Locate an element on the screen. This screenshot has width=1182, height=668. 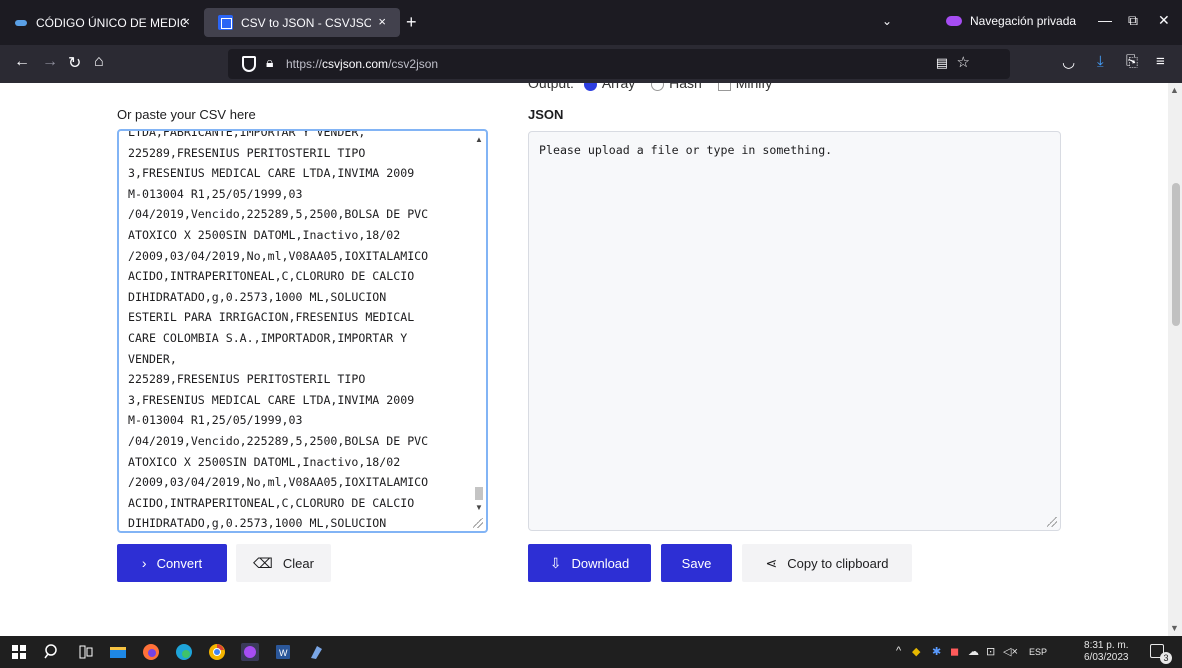
address-bar: 🔒︎ https://csvjson.com/csv2json ▤ ☆ is located at coordinates (619, 64).